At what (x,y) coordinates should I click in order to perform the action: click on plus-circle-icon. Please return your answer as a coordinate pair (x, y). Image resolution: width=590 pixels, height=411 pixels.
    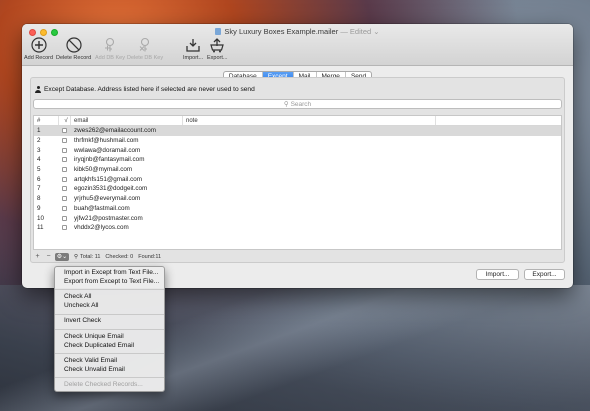
    Looking at the image, I should click on (38, 45).